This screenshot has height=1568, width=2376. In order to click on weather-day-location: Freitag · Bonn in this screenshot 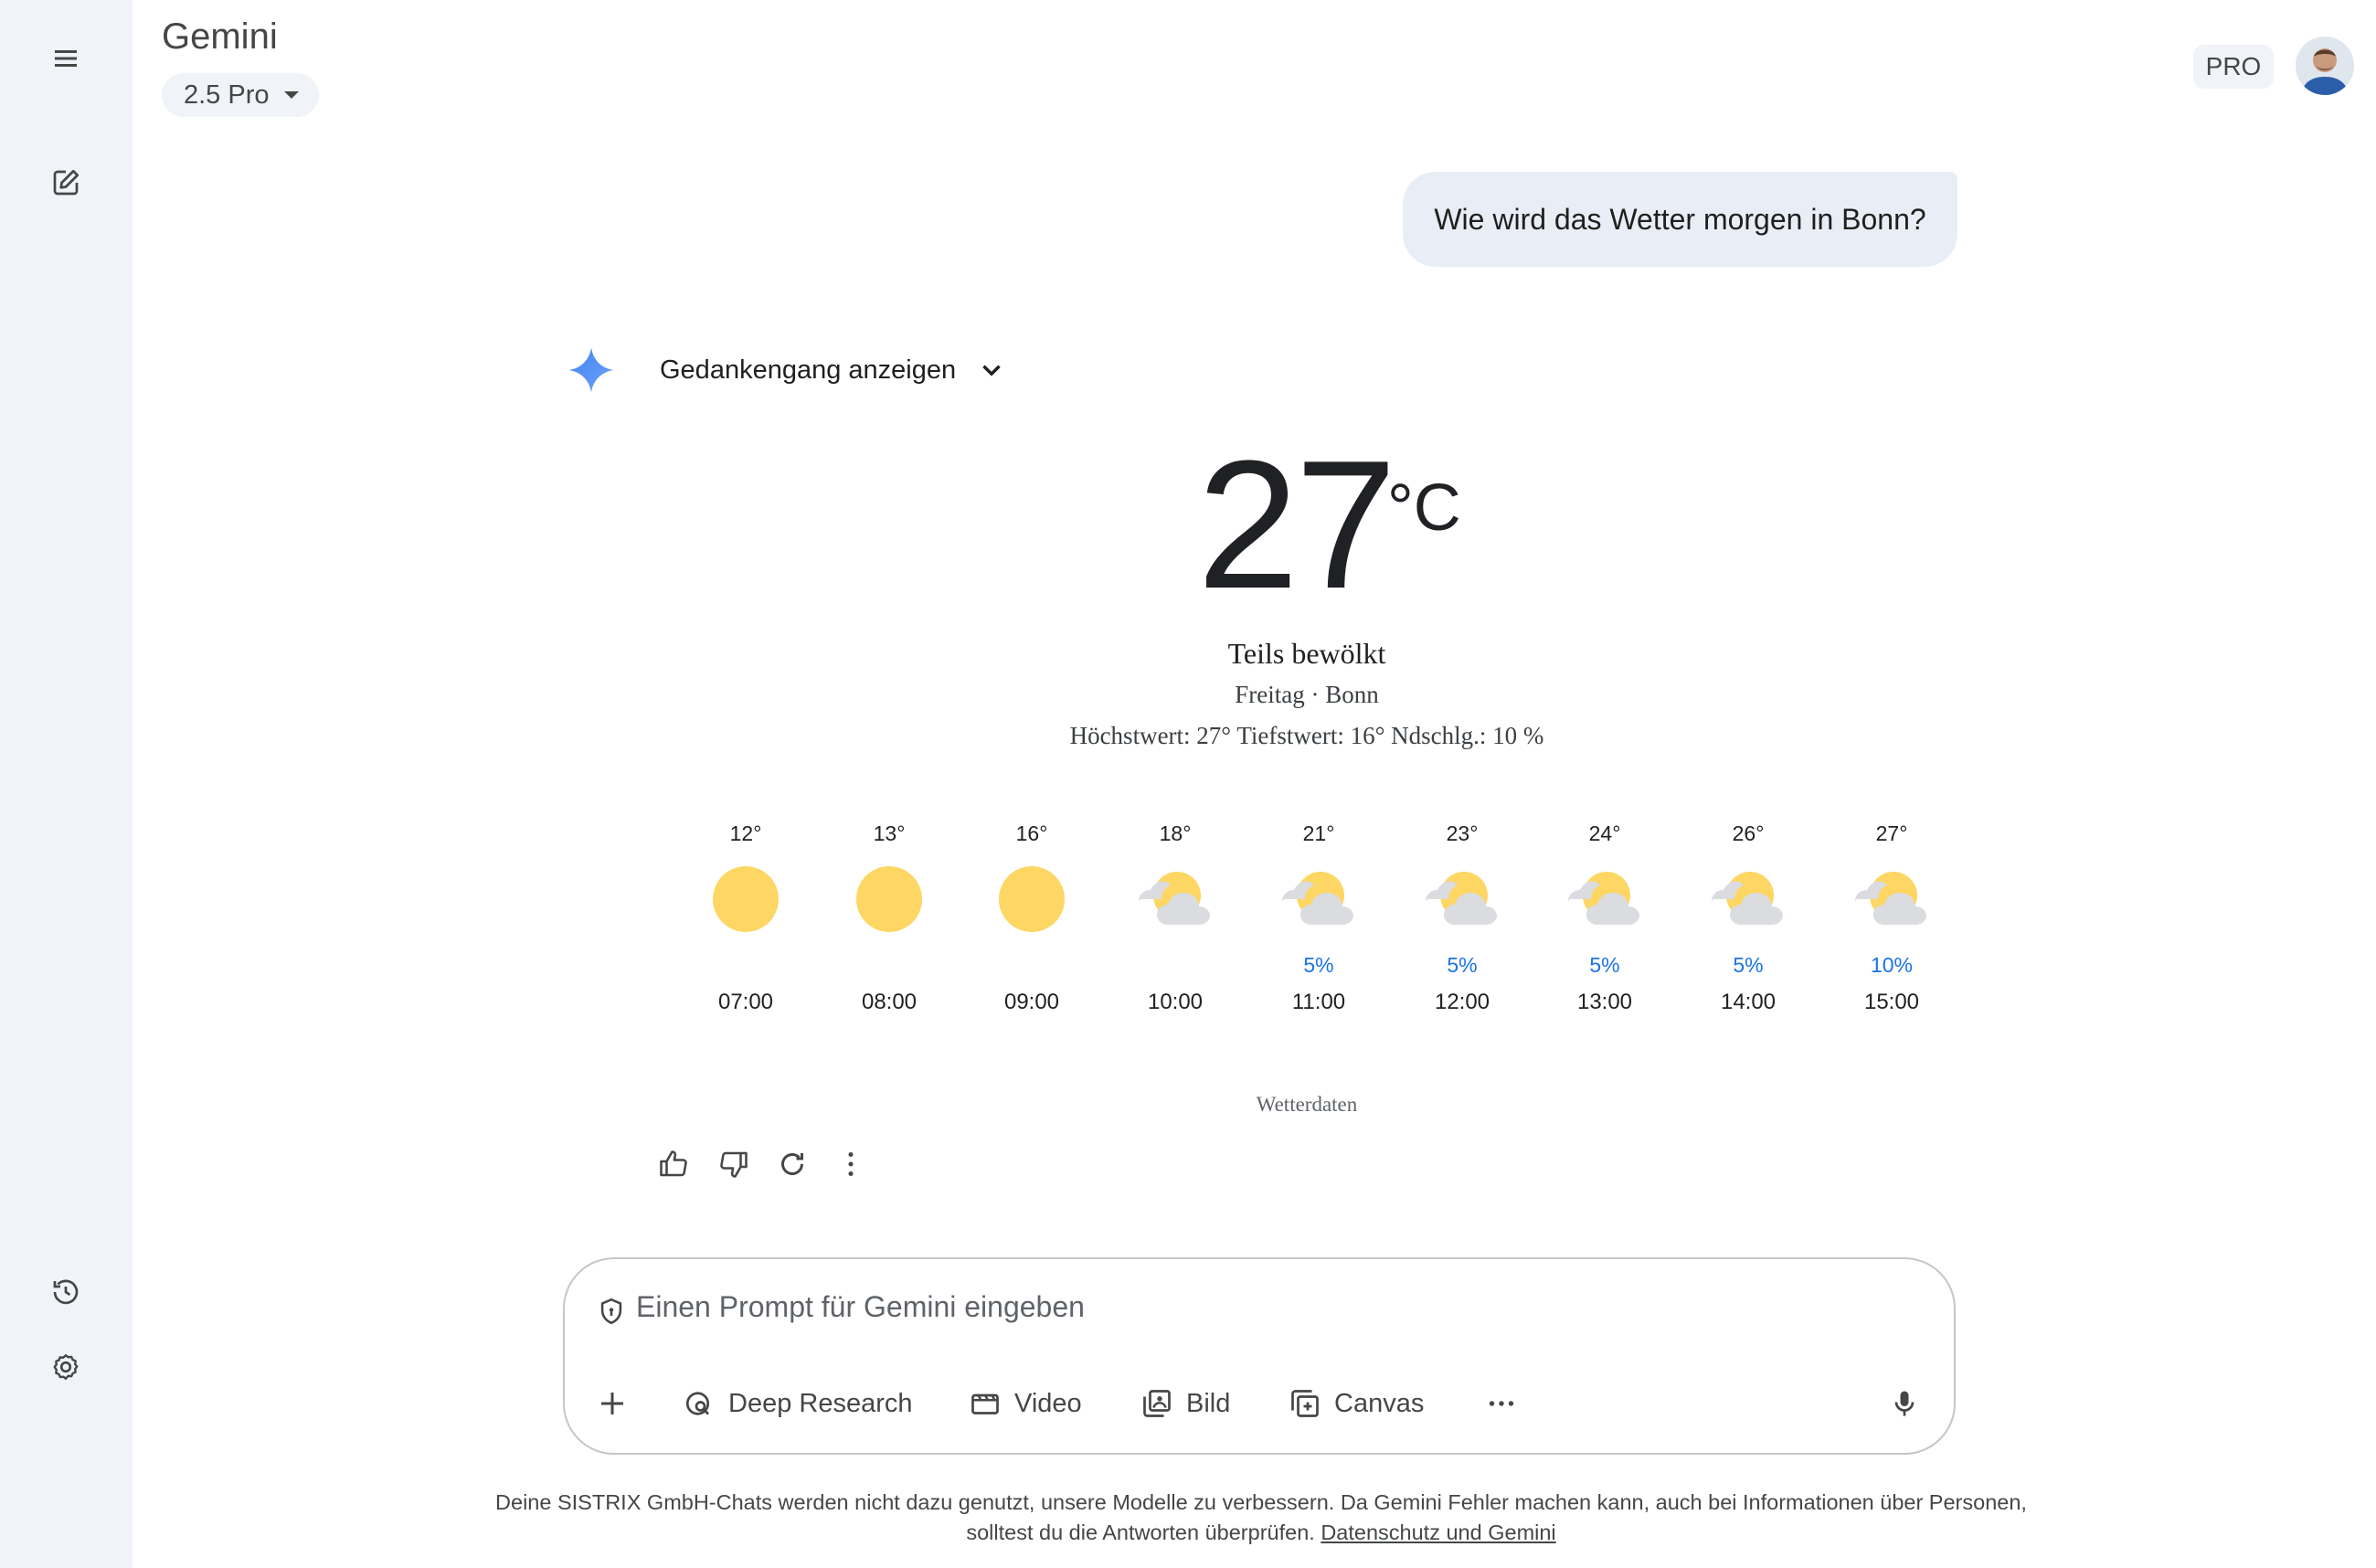, I will do `click(1307, 694)`.